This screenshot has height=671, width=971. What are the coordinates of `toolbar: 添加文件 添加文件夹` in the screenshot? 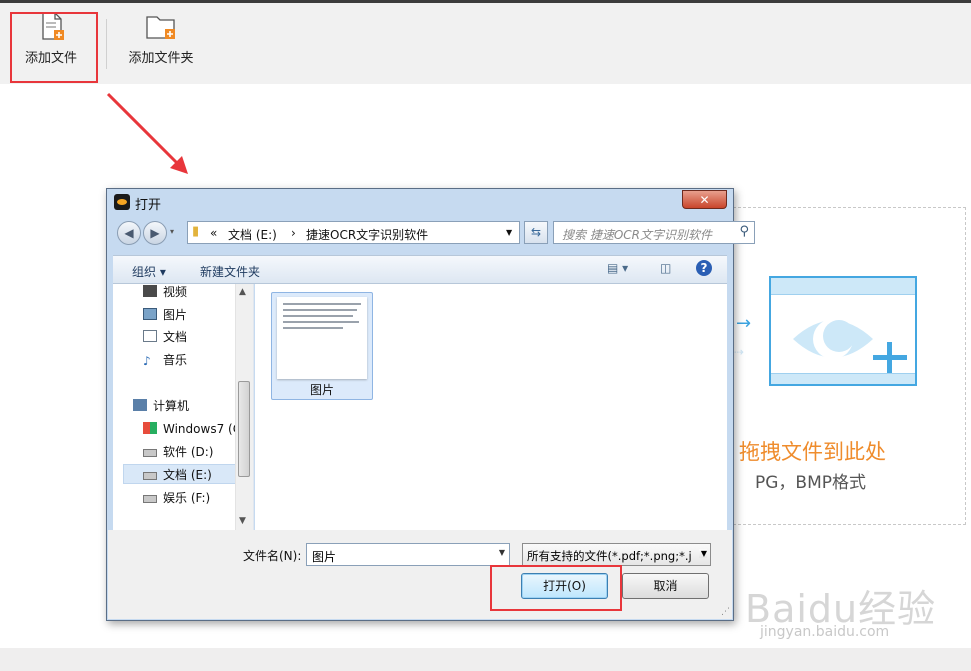 It's located at (485, 43).